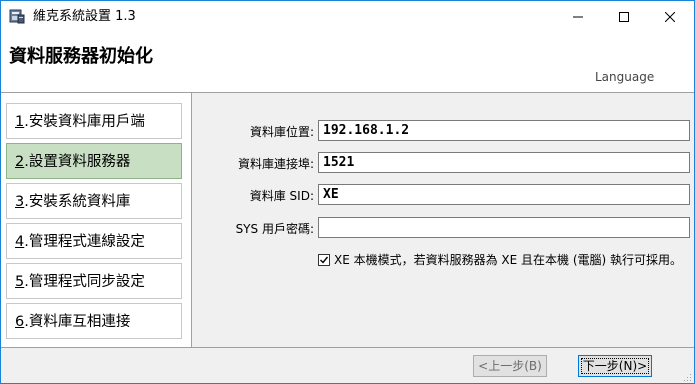 The height and width of the screenshot is (384, 695). Describe the element at coordinates (77, 202) in the screenshot. I see `step-label: .安裝系統資料庫` at that location.